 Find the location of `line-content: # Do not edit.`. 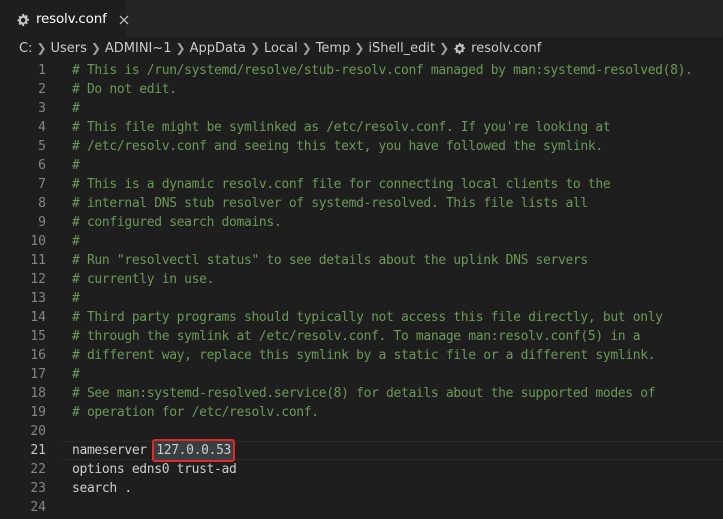

line-content: # Do not edit. is located at coordinates (124, 89).